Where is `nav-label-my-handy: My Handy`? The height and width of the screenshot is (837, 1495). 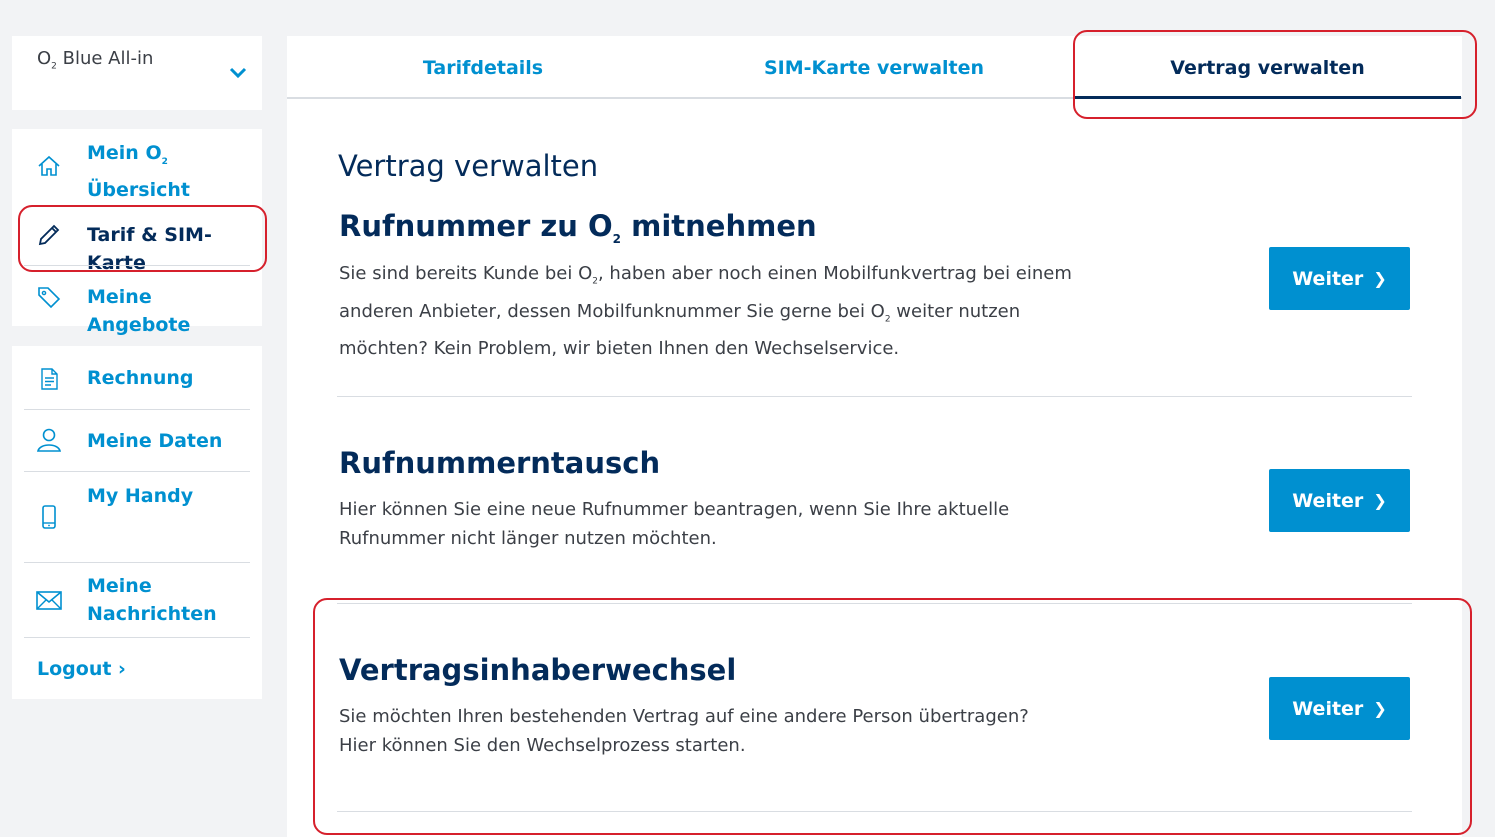 nav-label-my-handy: My Handy is located at coordinates (140, 496).